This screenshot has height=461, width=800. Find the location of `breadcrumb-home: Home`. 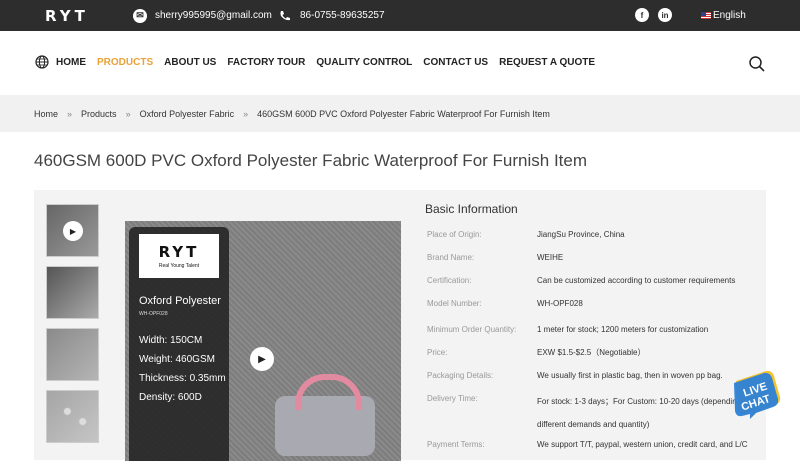

breadcrumb-home: Home is located at coordinates (46, 114).